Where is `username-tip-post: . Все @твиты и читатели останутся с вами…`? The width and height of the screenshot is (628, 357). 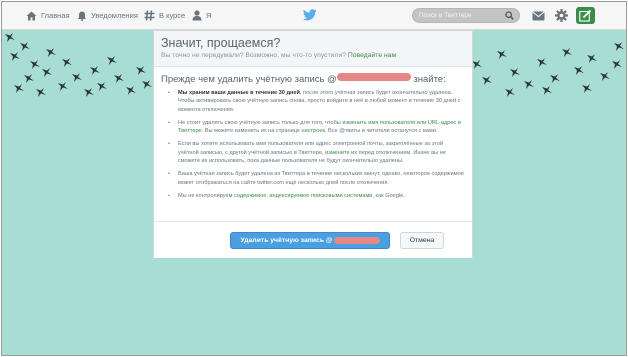 username-tip-post: . Все @твиты и читатели останутся с вами… is located at coordinates (381, 131).